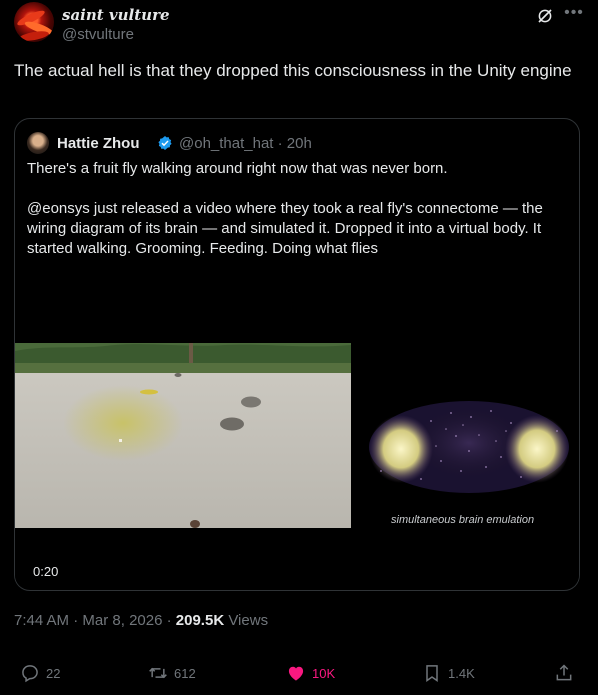  Describe the element at coordinates (469, 447) in the screenshot. I see `brain-emulation-visual` at that location.